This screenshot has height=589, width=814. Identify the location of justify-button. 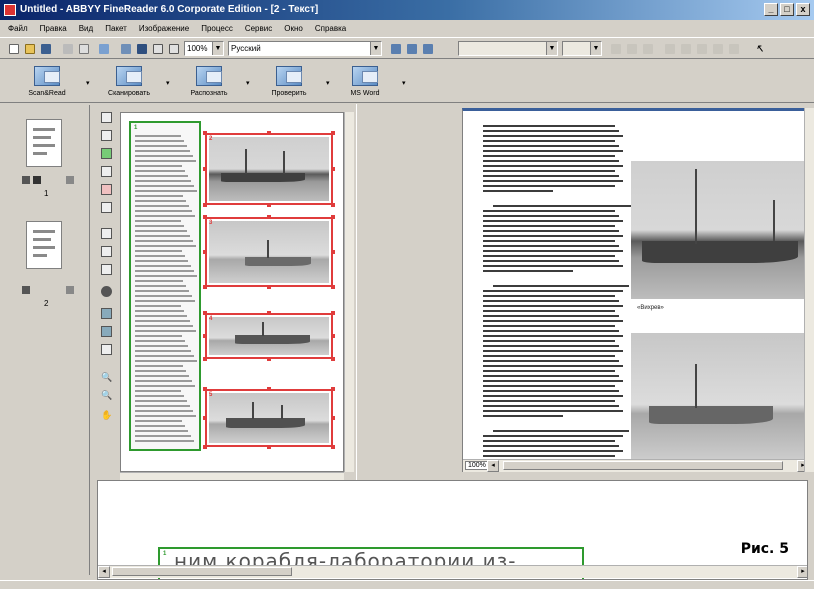
(717, 48).